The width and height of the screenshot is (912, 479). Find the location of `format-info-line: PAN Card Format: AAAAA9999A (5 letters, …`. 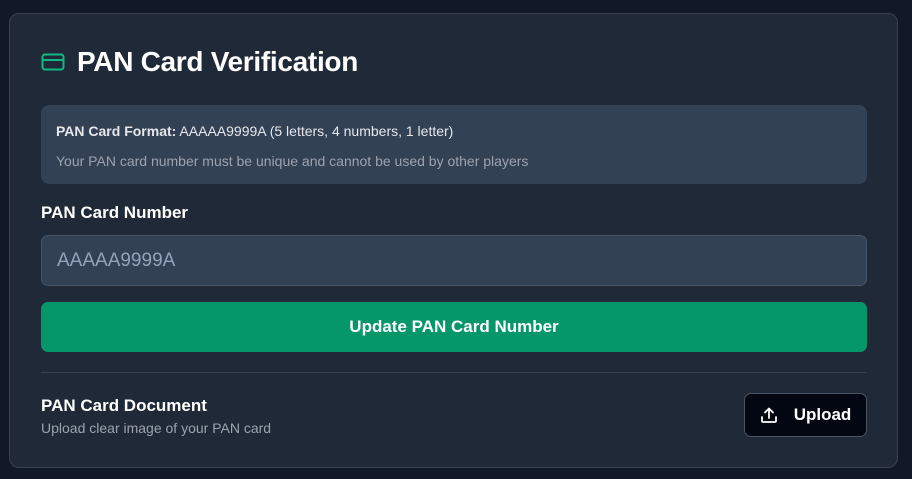

format-info-line: PAN Card Format: AAAAA9999A (5 letters, … is located at coordinates (454, 131).